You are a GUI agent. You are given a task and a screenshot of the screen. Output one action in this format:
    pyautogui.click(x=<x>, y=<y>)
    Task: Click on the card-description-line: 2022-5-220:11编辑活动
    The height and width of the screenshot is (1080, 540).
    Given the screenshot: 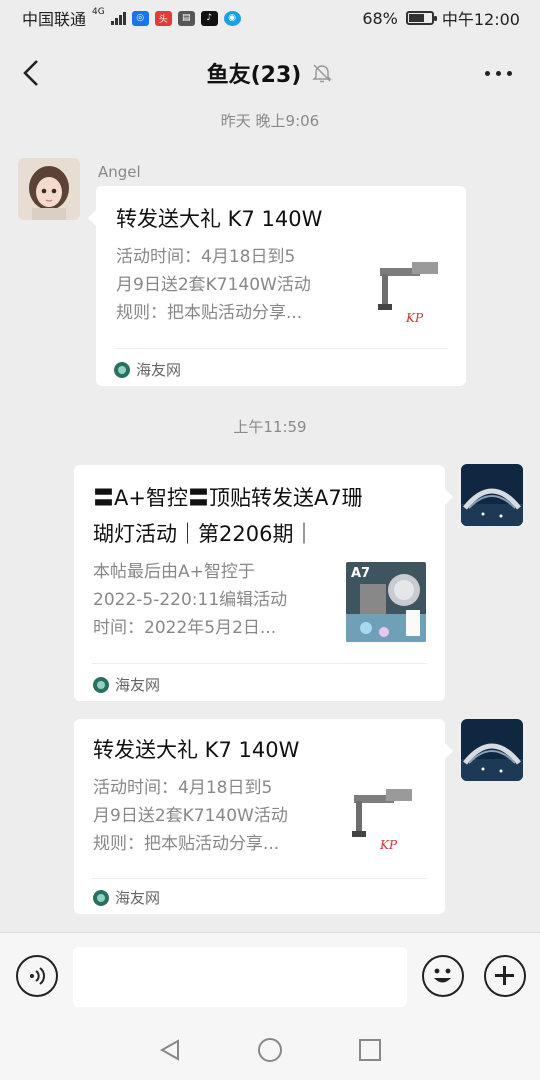 What is the action you would take?
    pyautogui.click(x=190, y=600)
    